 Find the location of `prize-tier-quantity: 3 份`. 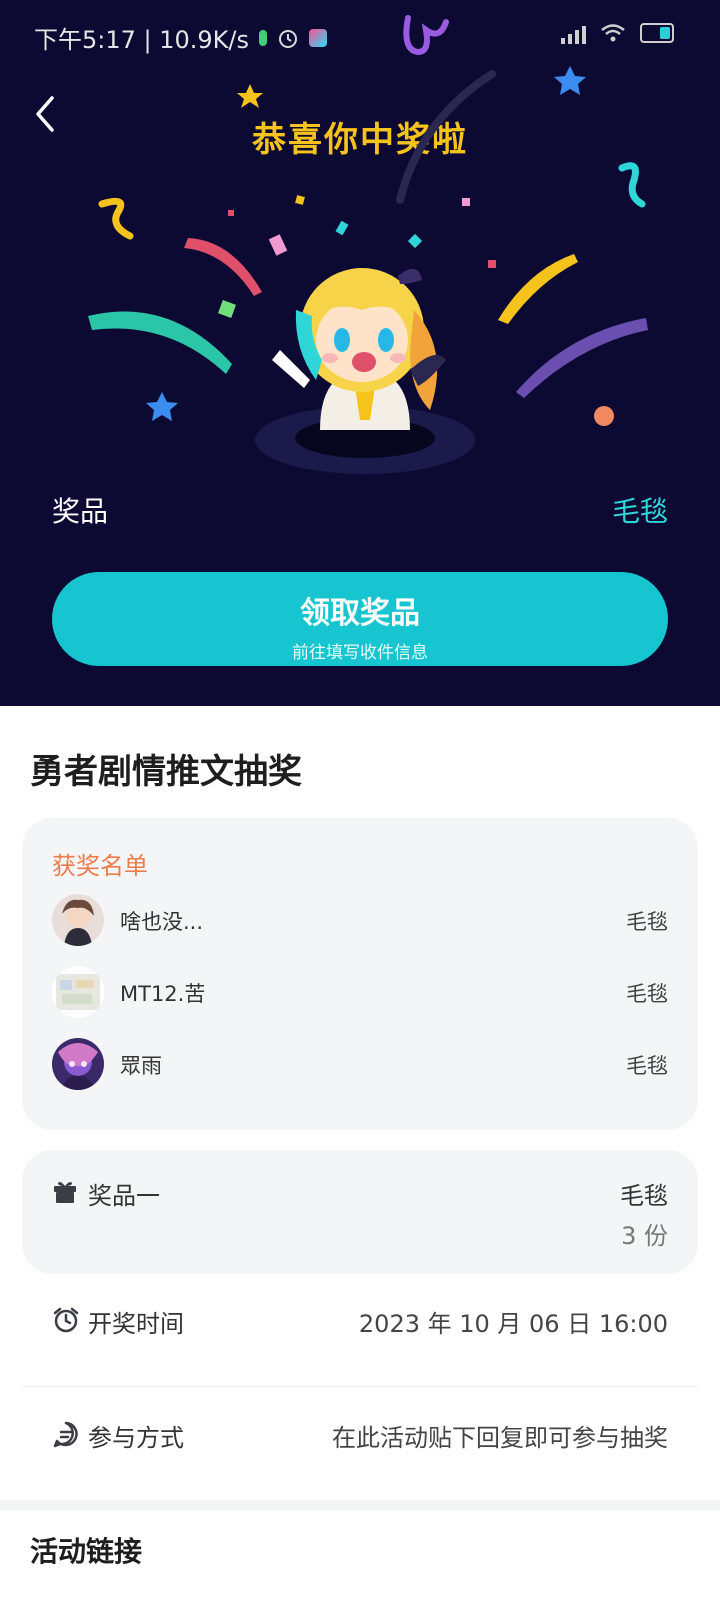

prize-tier-quantity: 3 份 is located at coordinates (644, 1236).